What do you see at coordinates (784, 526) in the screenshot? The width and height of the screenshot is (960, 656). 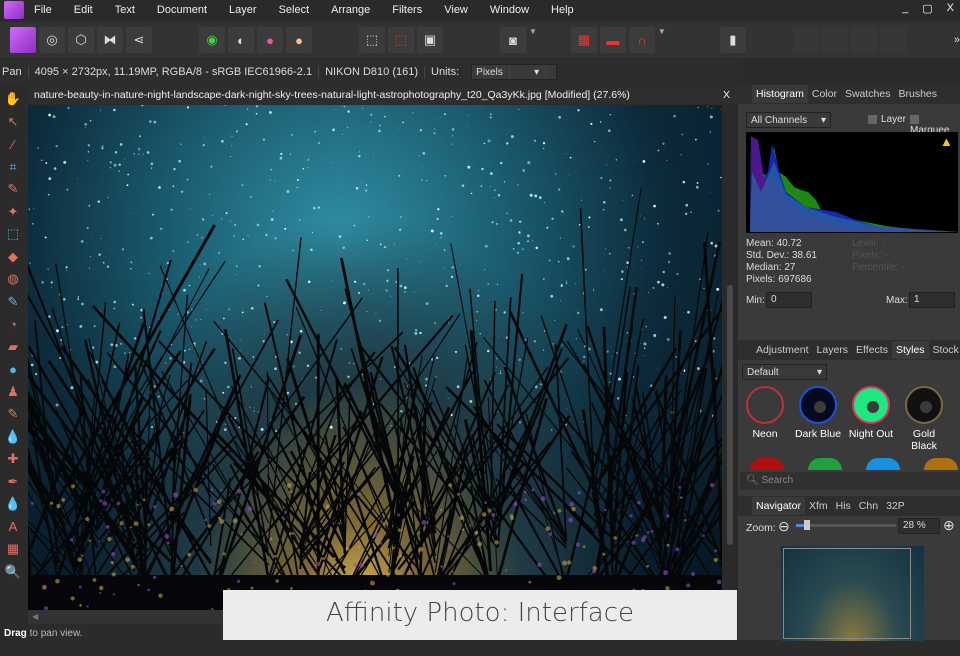 I see `zoom-out-button: ⊖` at bounding box center [784, 526].